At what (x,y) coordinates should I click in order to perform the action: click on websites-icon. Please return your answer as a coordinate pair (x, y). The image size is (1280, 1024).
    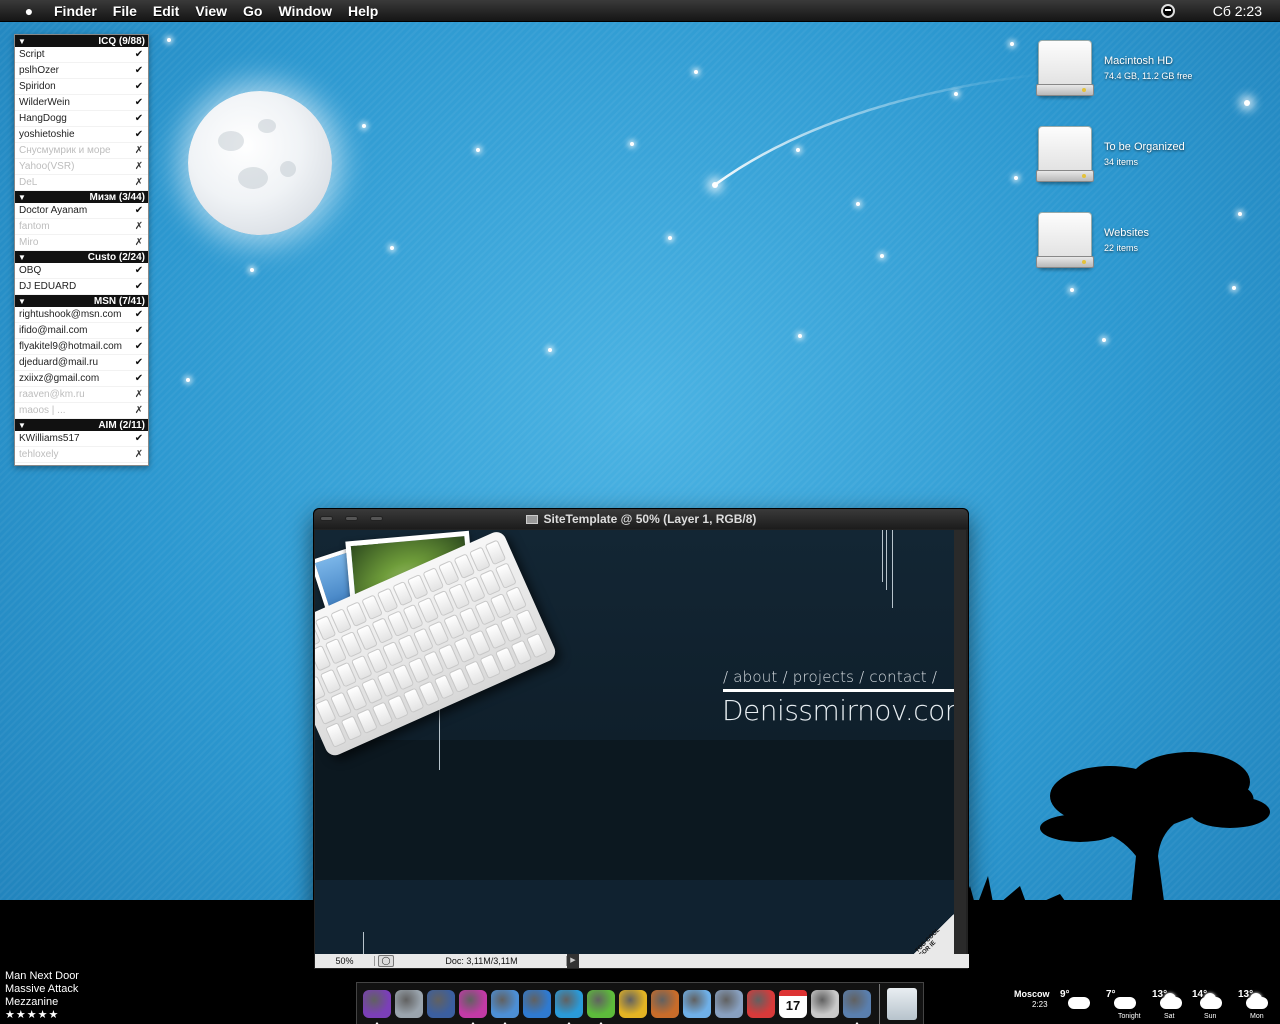
    Looking at the image, I should click on (1065, 240).